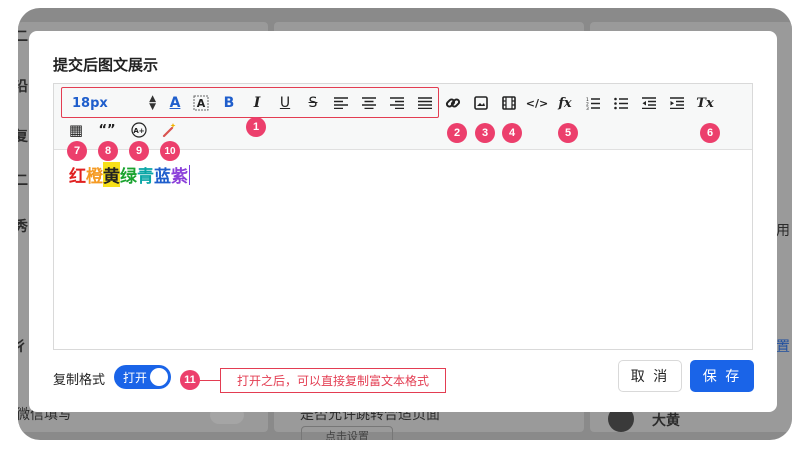 The image size is (810, 456). Describe the element at coordinates (783, 347) in the screenshot. I see `bg-text: 置` at that location.